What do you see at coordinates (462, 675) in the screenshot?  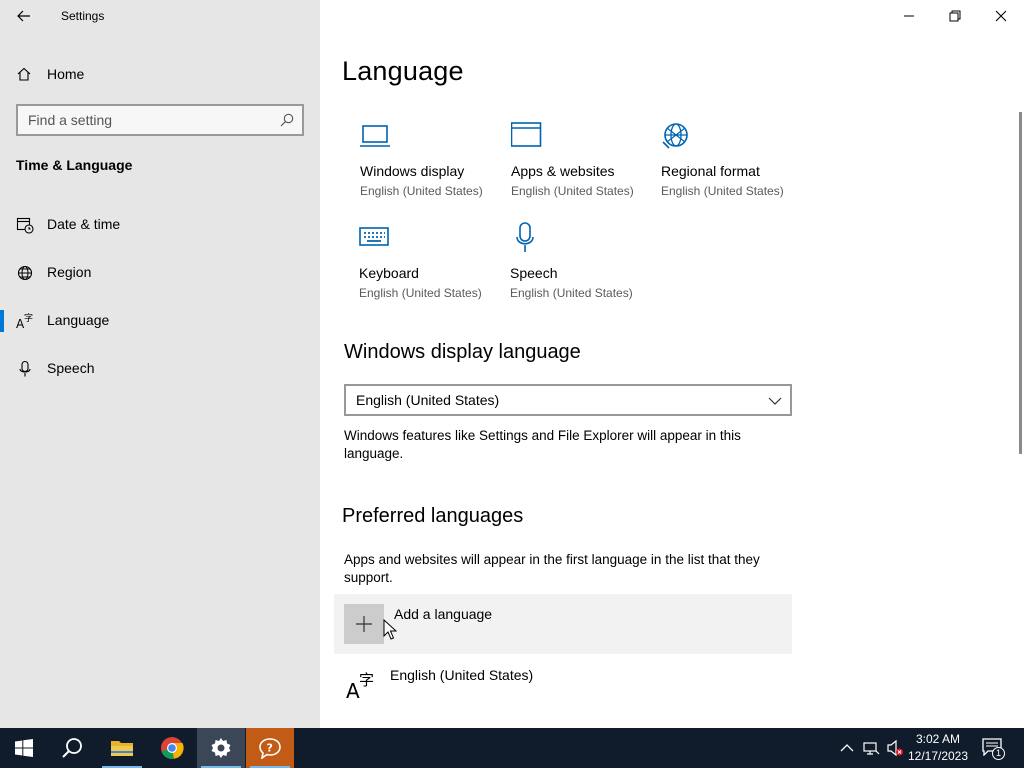 I see `language-name: English (United States)` at bounding box center [462, 675].